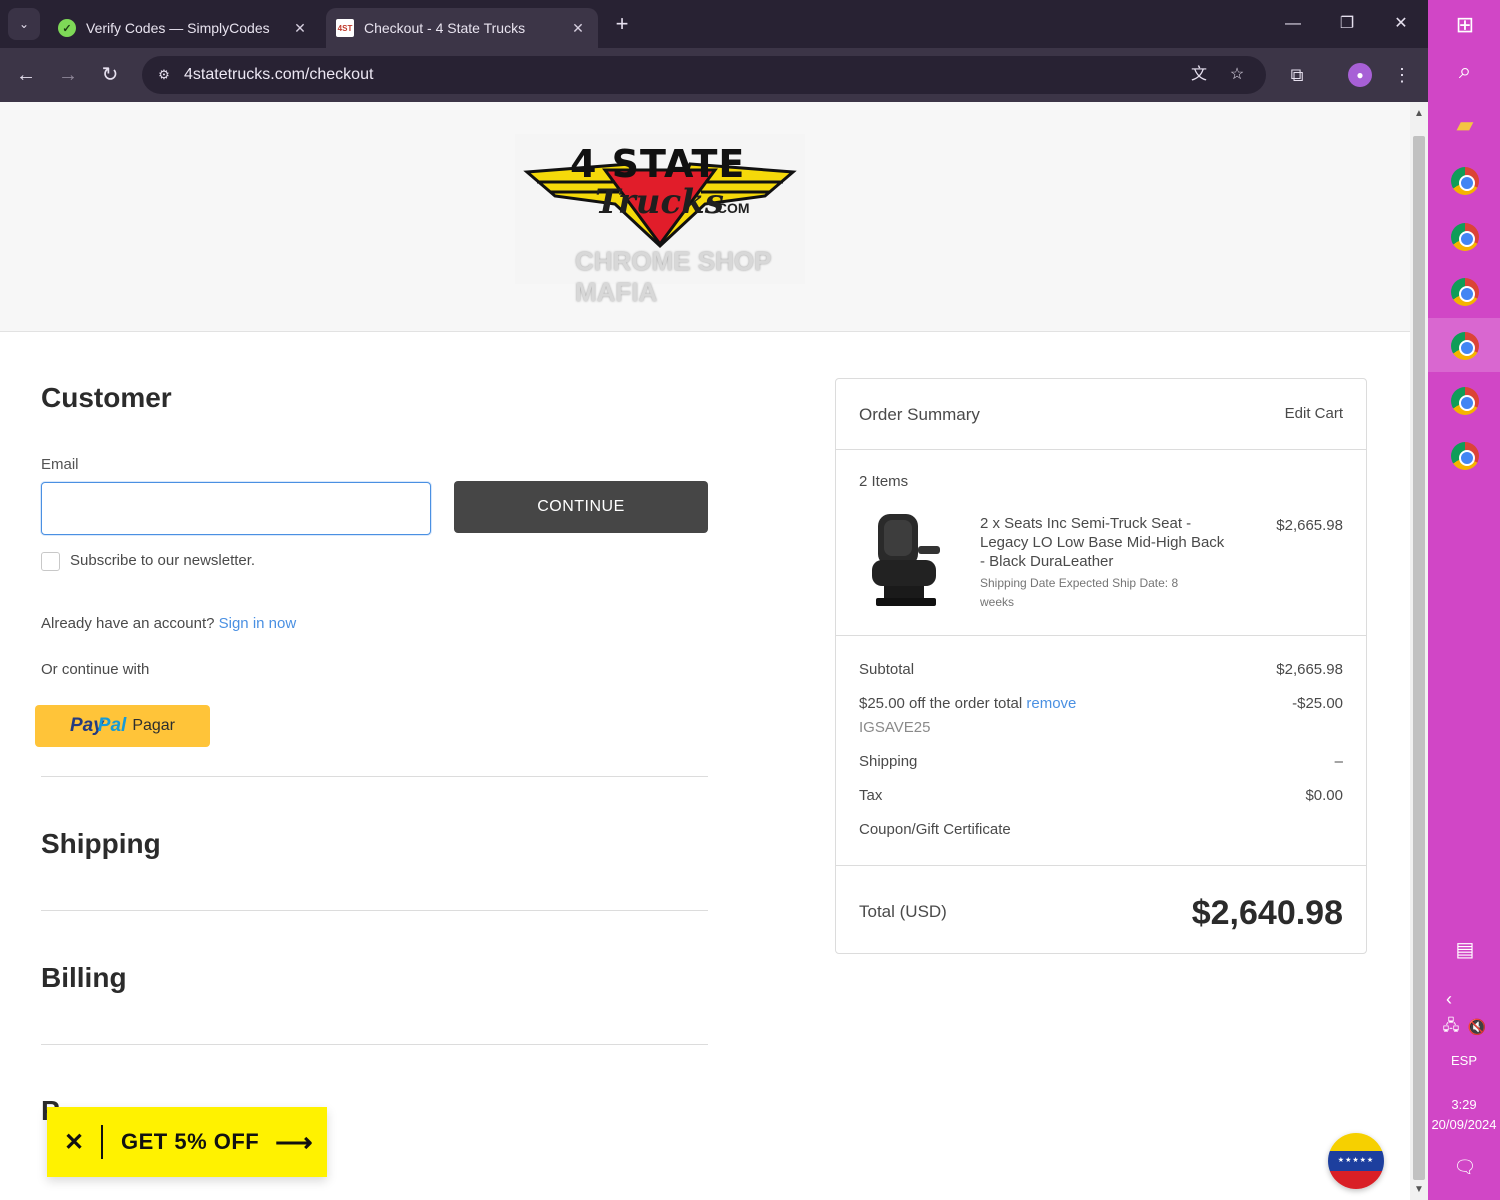 This screenshot has width=1500, height=1200. I want to click on reload-icon: ↻, so click(110, 75).